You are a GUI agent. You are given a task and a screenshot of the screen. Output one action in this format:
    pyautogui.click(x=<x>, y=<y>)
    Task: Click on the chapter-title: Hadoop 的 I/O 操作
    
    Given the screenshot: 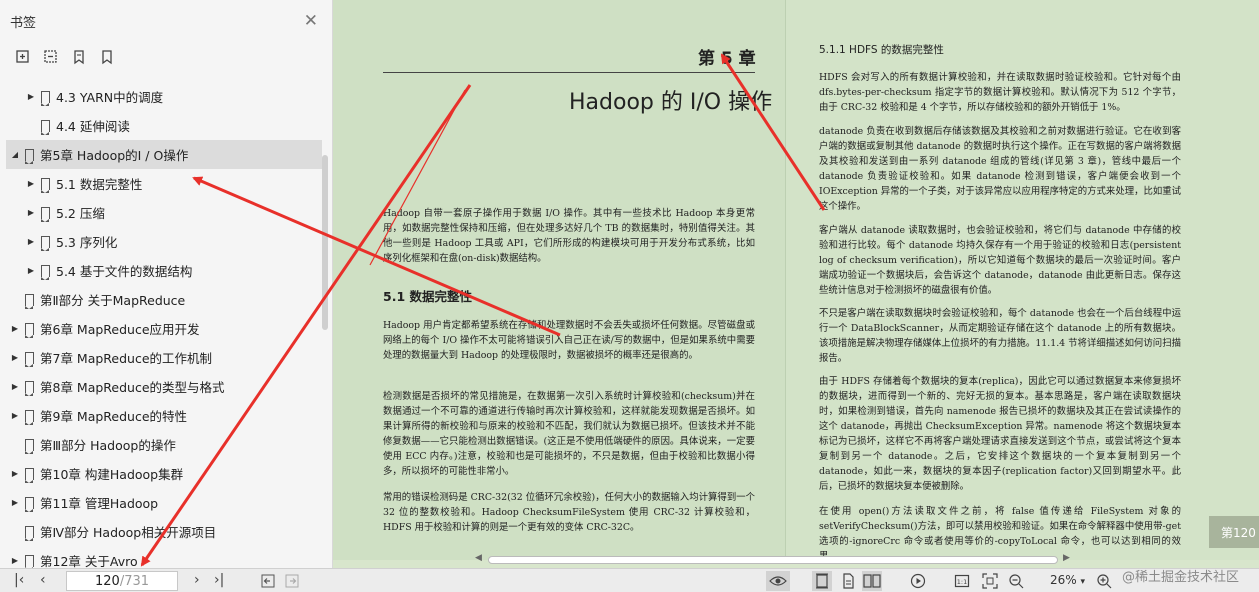 What is the action you would take?
    pyautogui.click(x=671, y=102)
    